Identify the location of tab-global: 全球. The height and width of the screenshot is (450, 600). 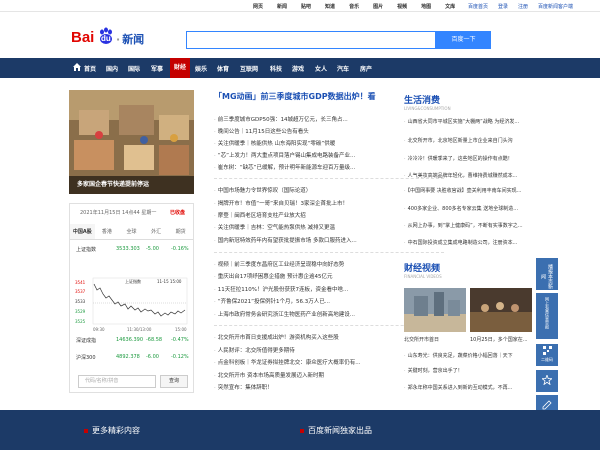
(131, 231).